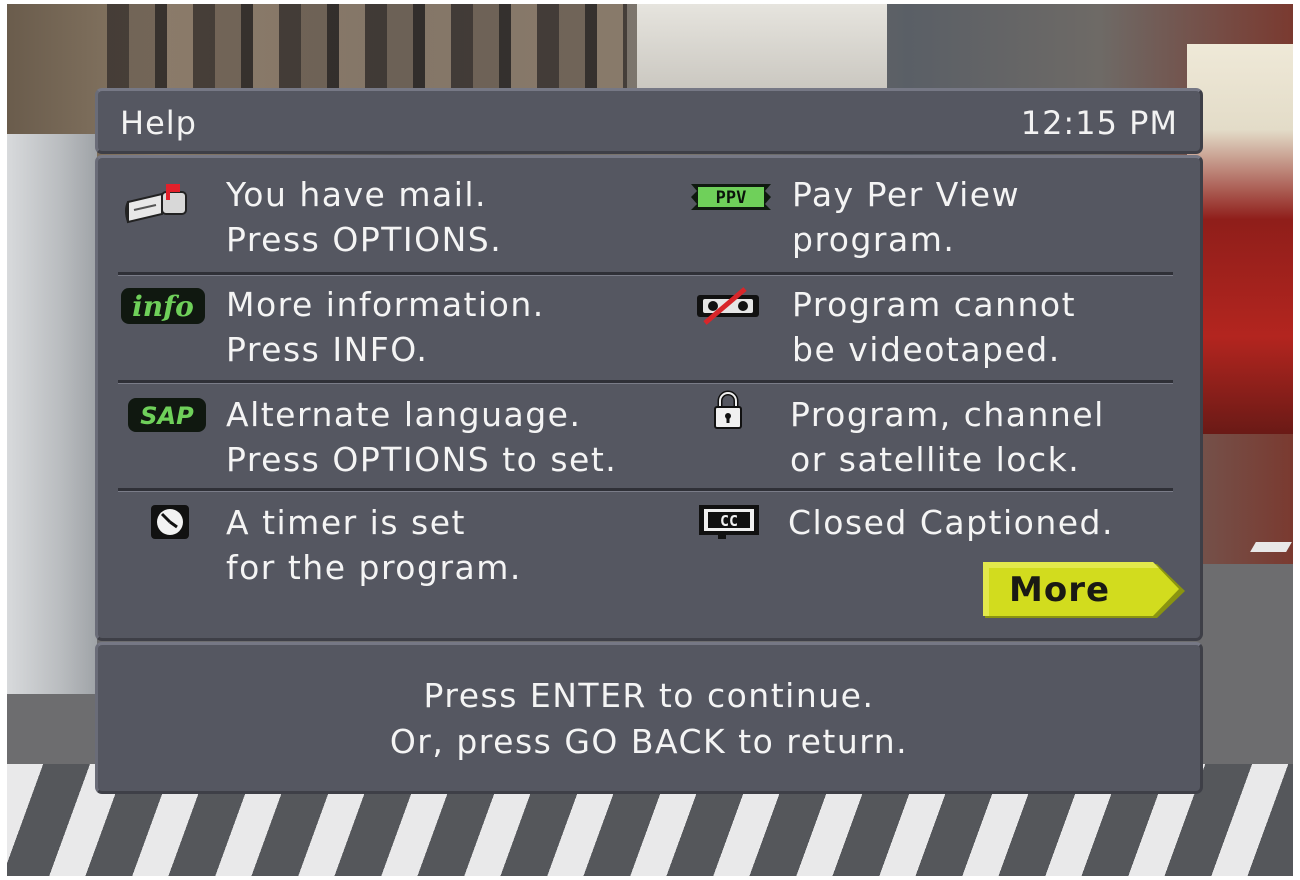  I want to click on more-button: More, so click(1084, 591).